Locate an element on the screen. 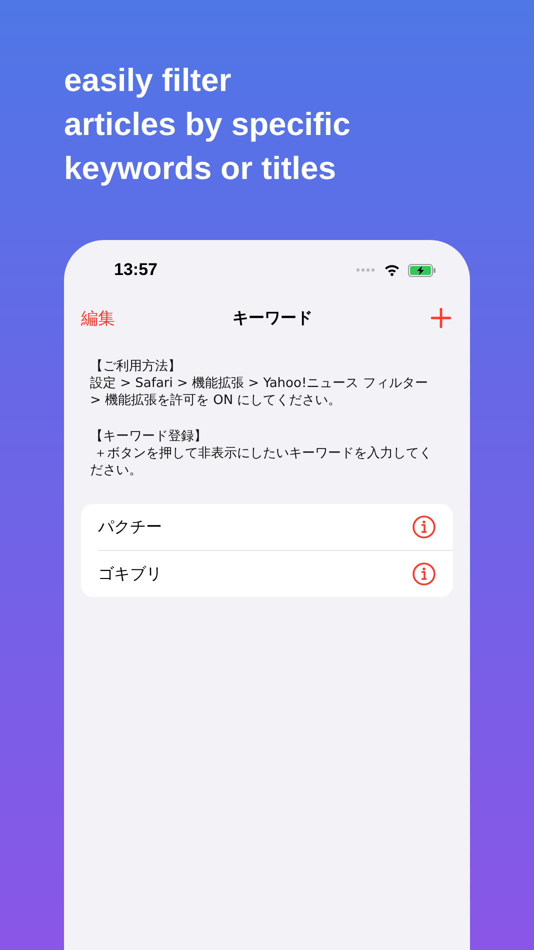  nav-title: キーワード is located at coordinates (272, 318).